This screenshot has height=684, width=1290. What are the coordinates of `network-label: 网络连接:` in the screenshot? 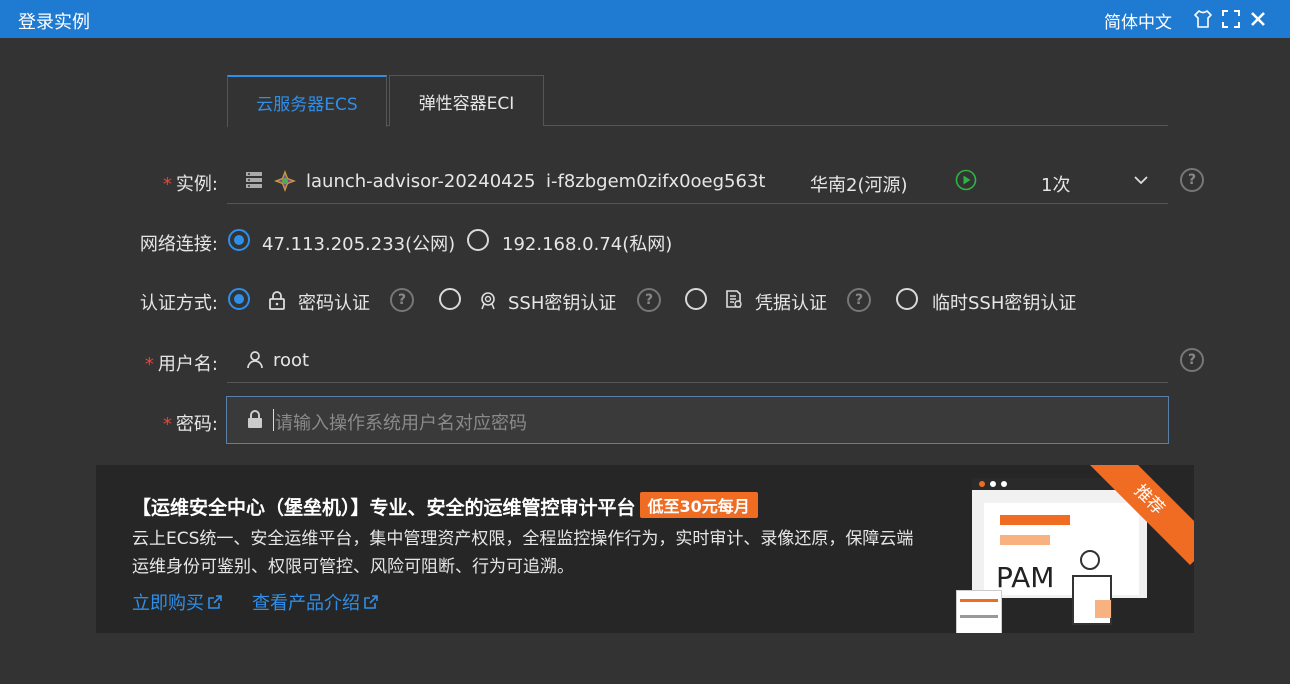 It's located at (178, 244).